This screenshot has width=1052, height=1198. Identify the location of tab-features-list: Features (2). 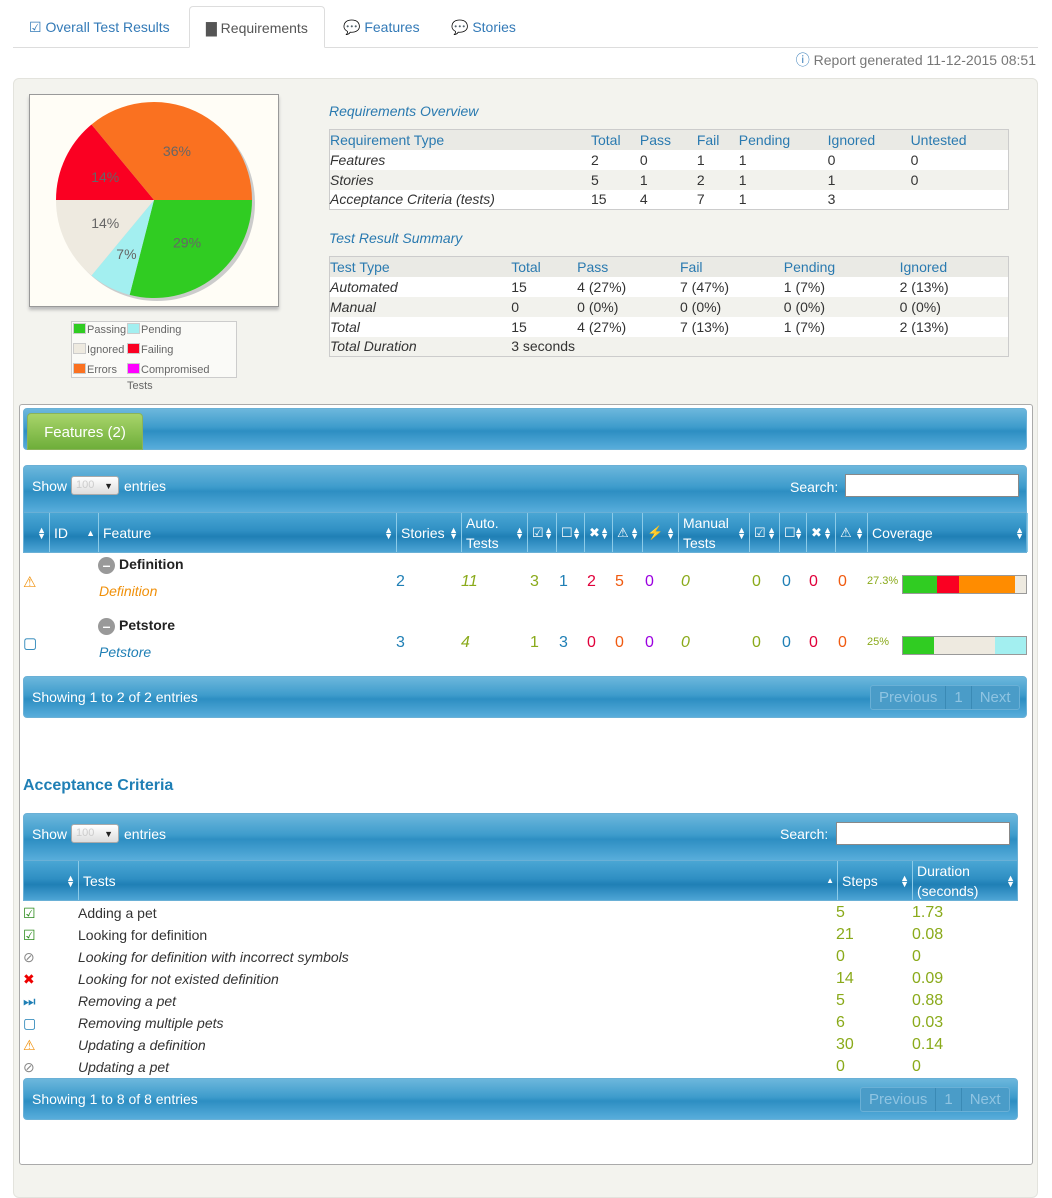
(85, 431).